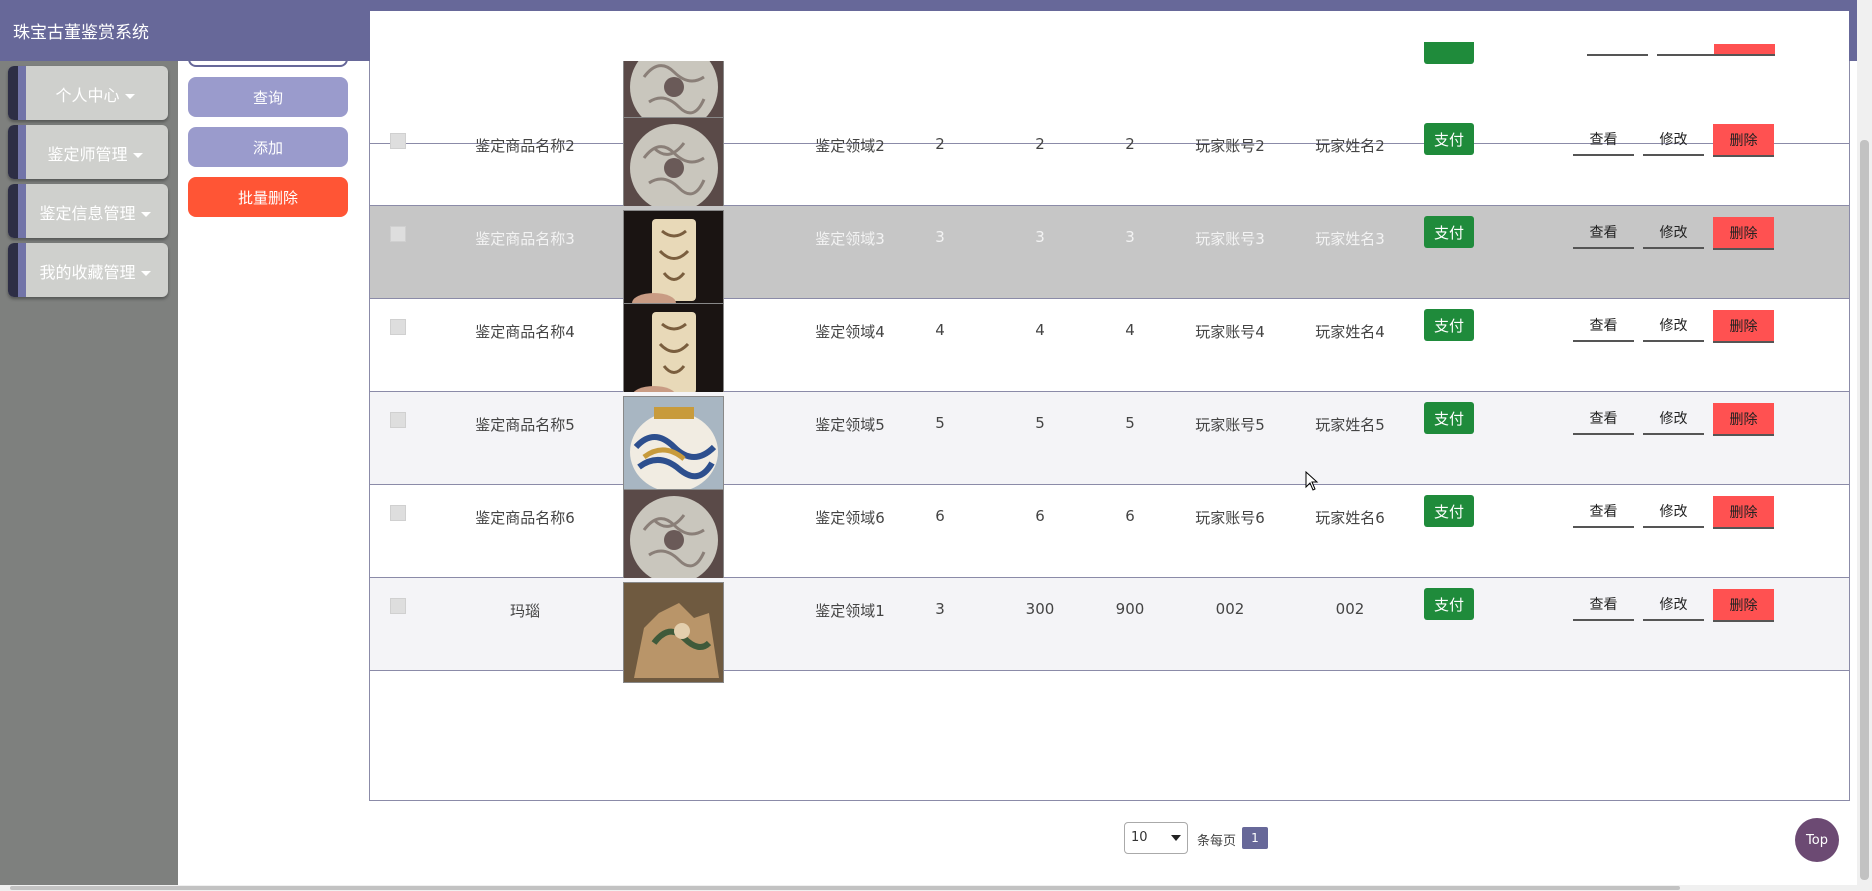 The height and width of the screenshot is (891, 1872). Describe the element at coordinates (1109, 165) in the screenshot. I see `table-row: 鉴定商品名称2 鉴定领域2 2 2 2 玩家账号2 玩家姓名2 支付 查看 修改 删除` at that location.